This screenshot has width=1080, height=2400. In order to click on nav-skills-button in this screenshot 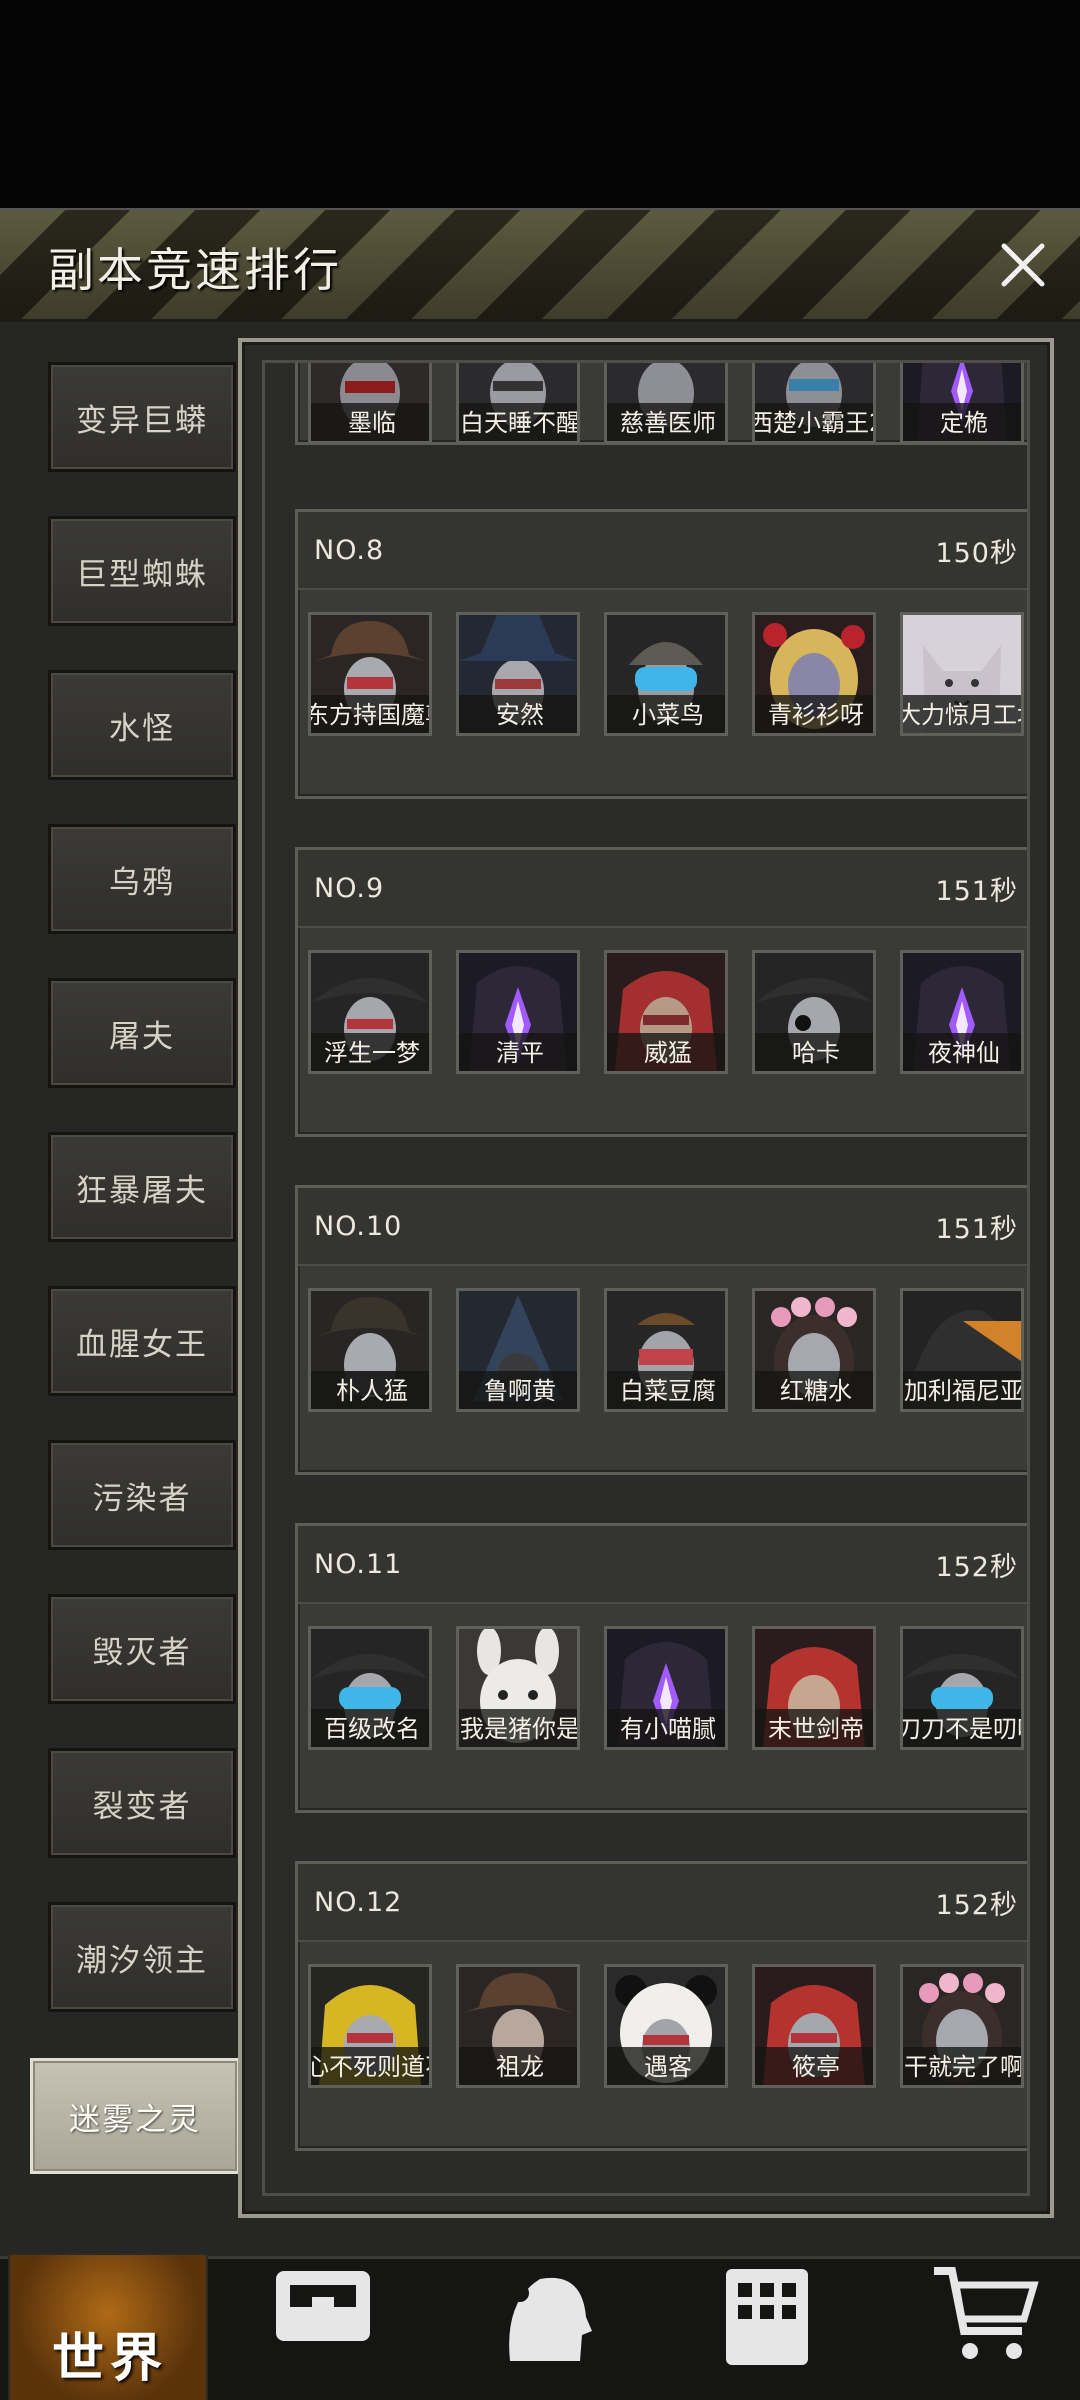, I will do `click(545, 2316)`.